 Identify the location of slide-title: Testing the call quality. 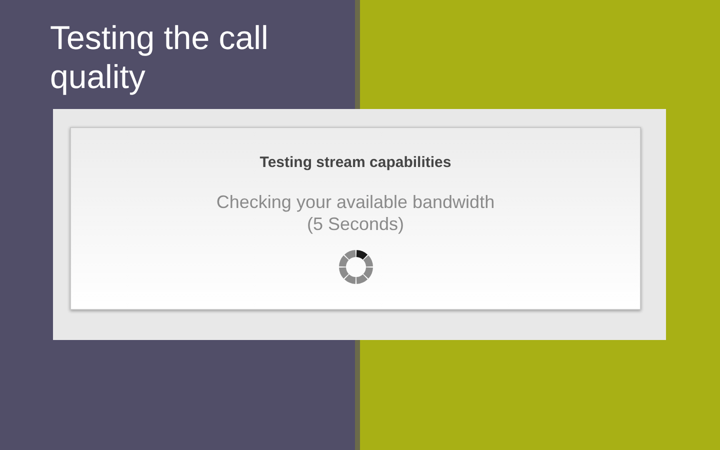
(160, 57).